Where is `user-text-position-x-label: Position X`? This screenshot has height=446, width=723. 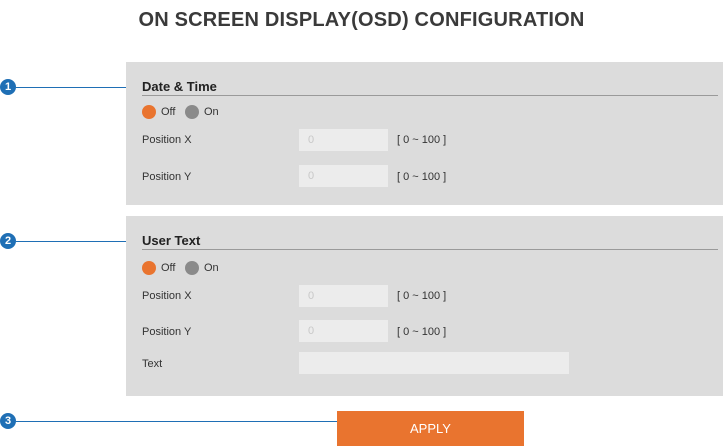 user-text-position-x-label: Position X is located at coordinates (167, 296).